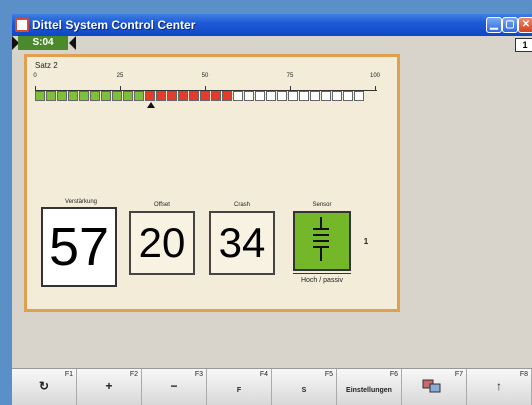 The width and height of the screenshot is (532, 405). I want to click on f4-key: F4 F, so click(239, 387).